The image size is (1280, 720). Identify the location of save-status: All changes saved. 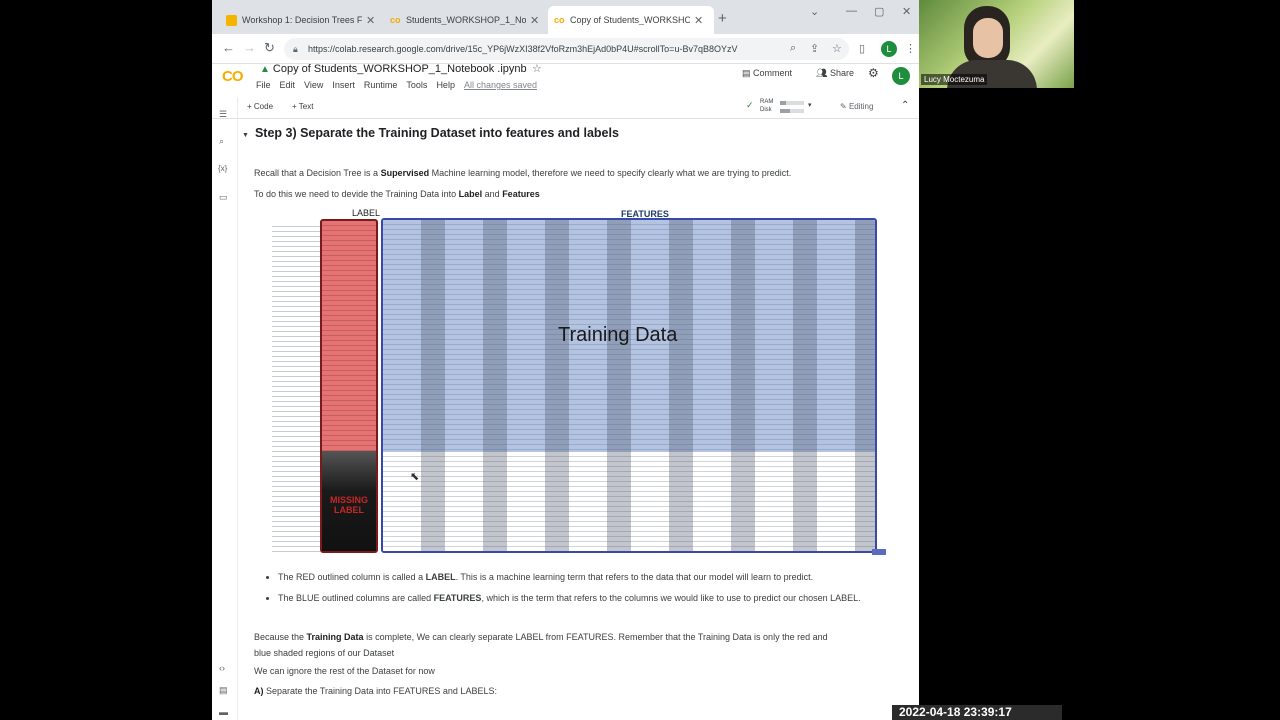
(500, 85).